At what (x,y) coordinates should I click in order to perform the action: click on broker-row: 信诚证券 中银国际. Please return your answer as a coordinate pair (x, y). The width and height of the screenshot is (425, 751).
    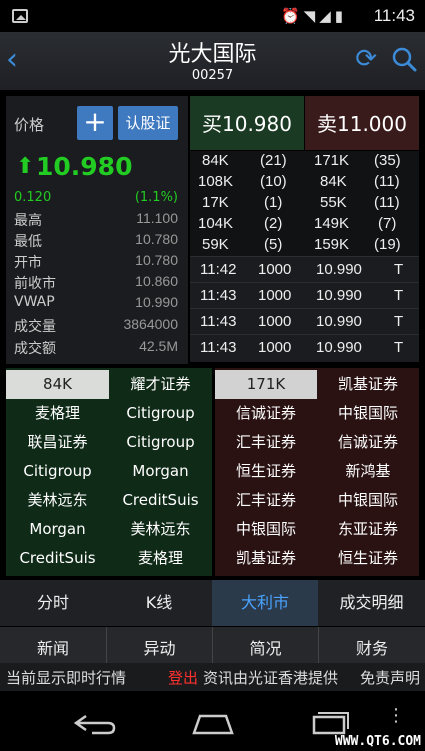
    Looking at the image, I should click on (316, 413).